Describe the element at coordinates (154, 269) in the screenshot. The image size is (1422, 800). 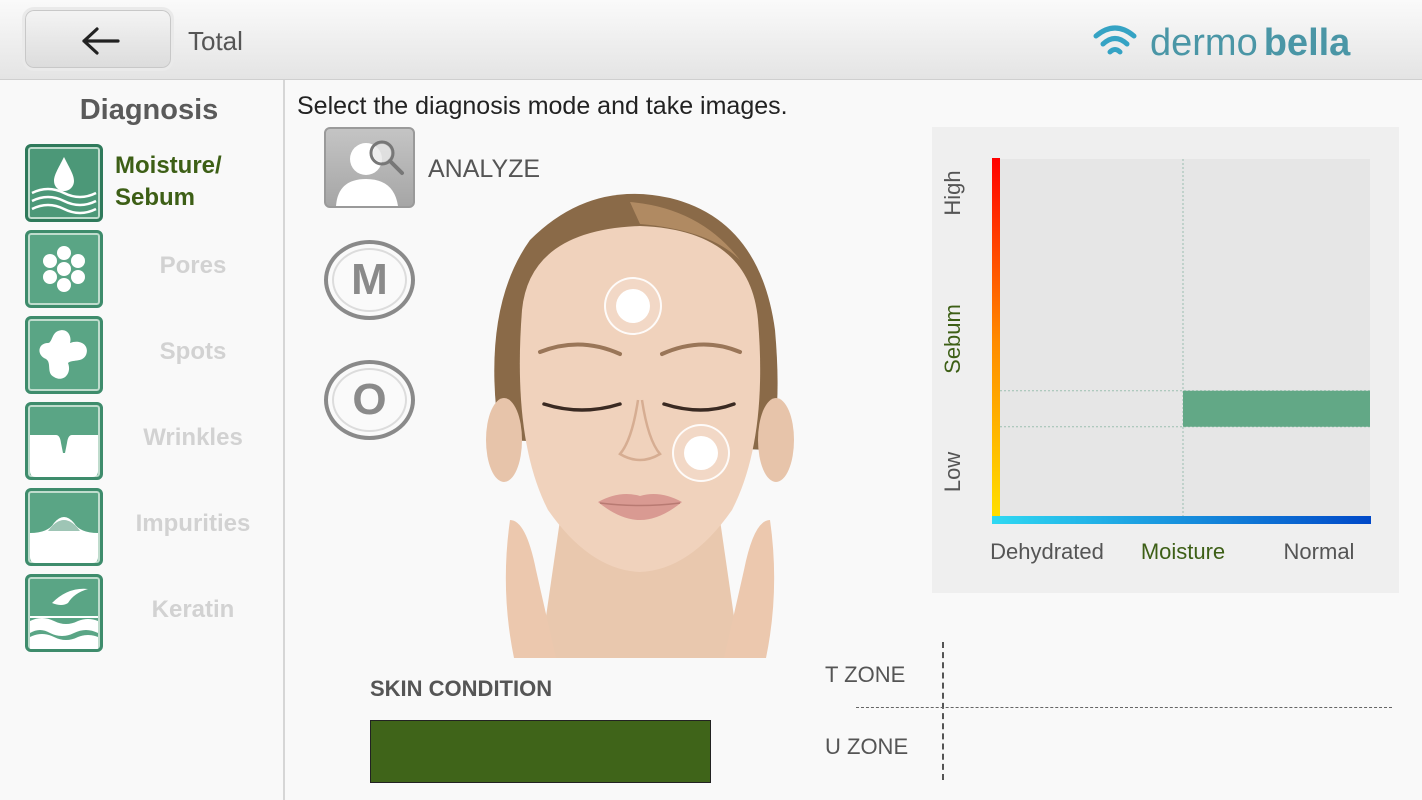
I see `sidebar-item-pores: Pores` at that location.